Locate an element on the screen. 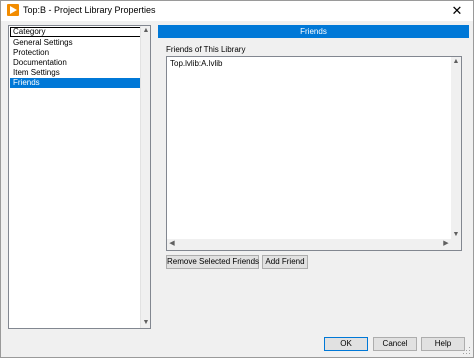 This screenshot has height=358, width=474. chevron-left-icon: ◀ is located at coordinates (172, 244).